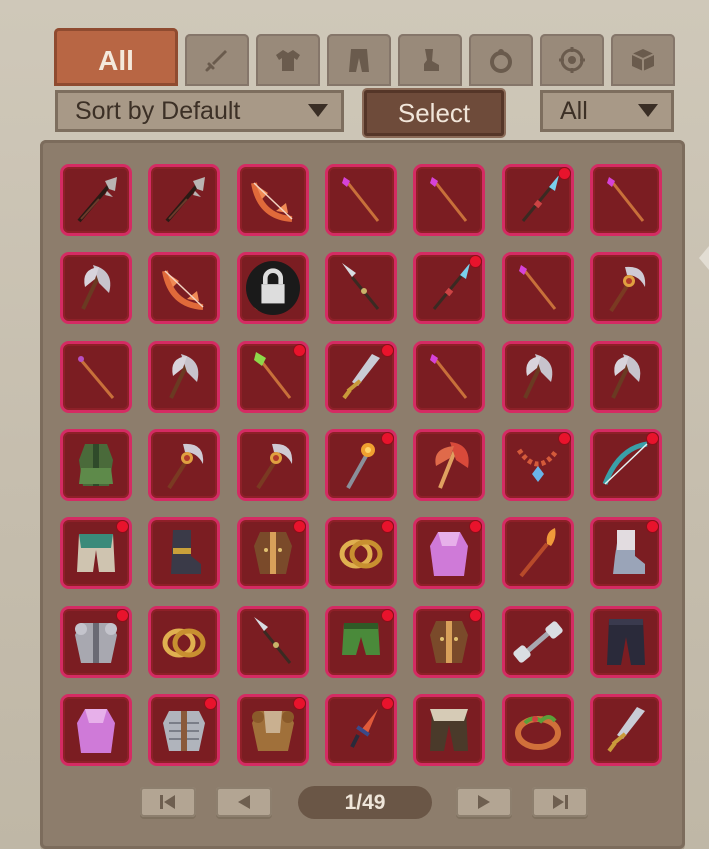 Image resolution: width=709 pixels, height=849 pixels. I want to click on sort-dropdown: Sort by Default, so click(199, 111).